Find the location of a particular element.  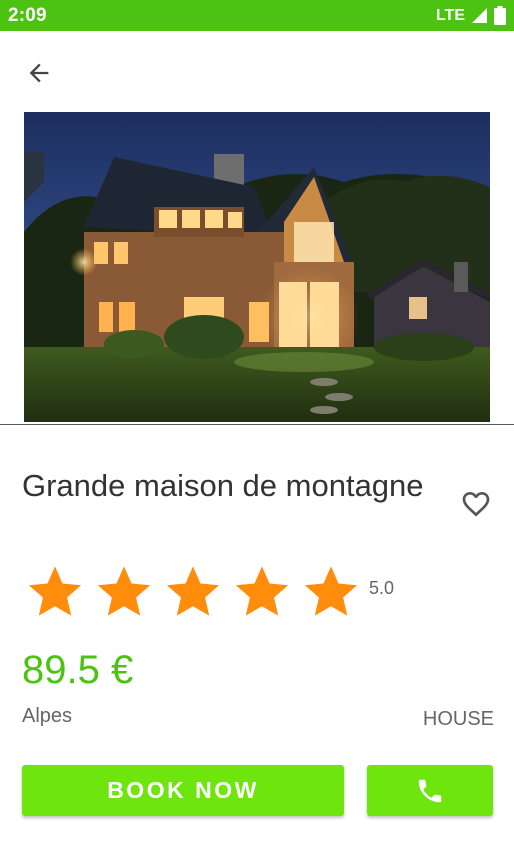

rating-value: 5.0 is located at coordinates (382, 588).